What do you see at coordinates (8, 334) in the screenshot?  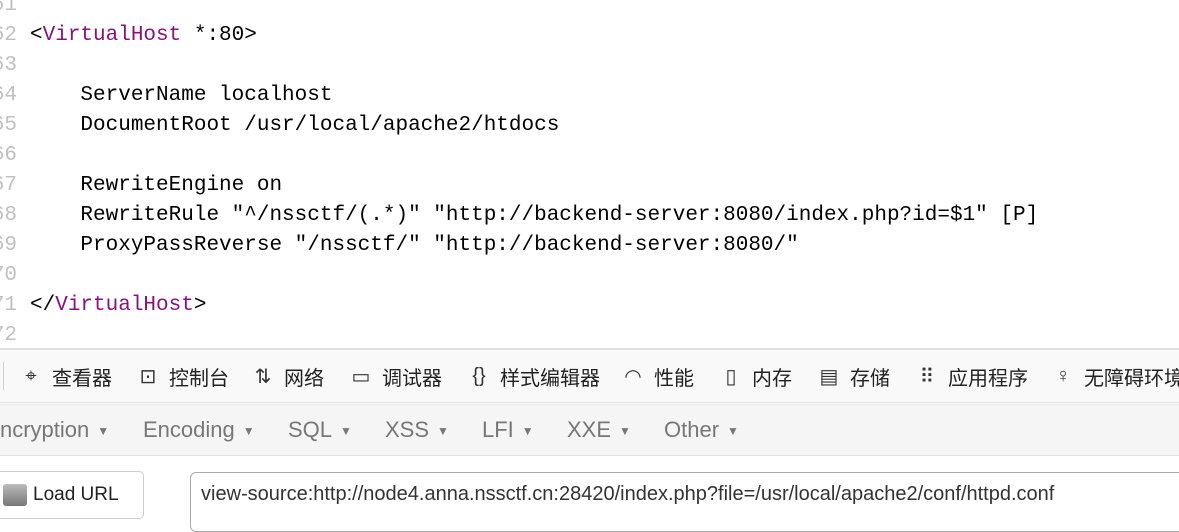 I see `line-number: 72` at bounding box center [8, 334].